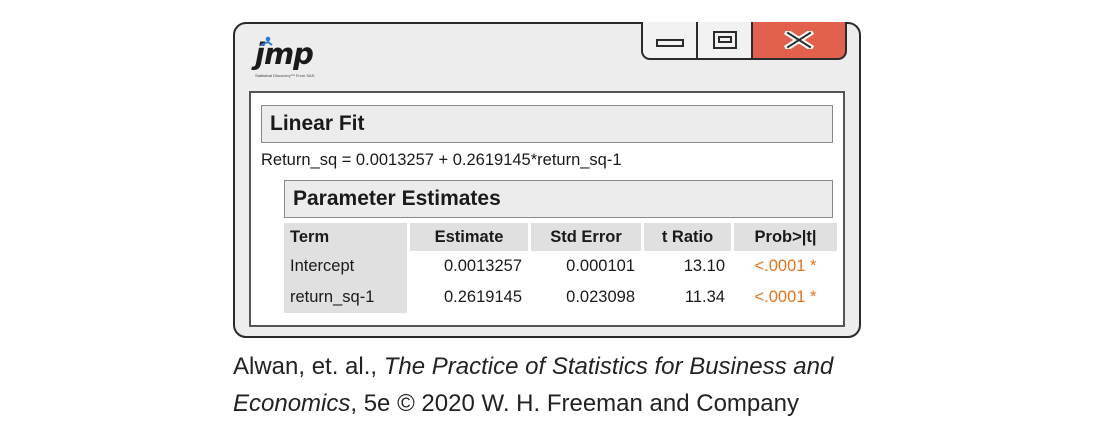 This screenshot has width=1100, height=441. I want to click on row-t-ratio-intercept: 13.10, so click(704, 266).